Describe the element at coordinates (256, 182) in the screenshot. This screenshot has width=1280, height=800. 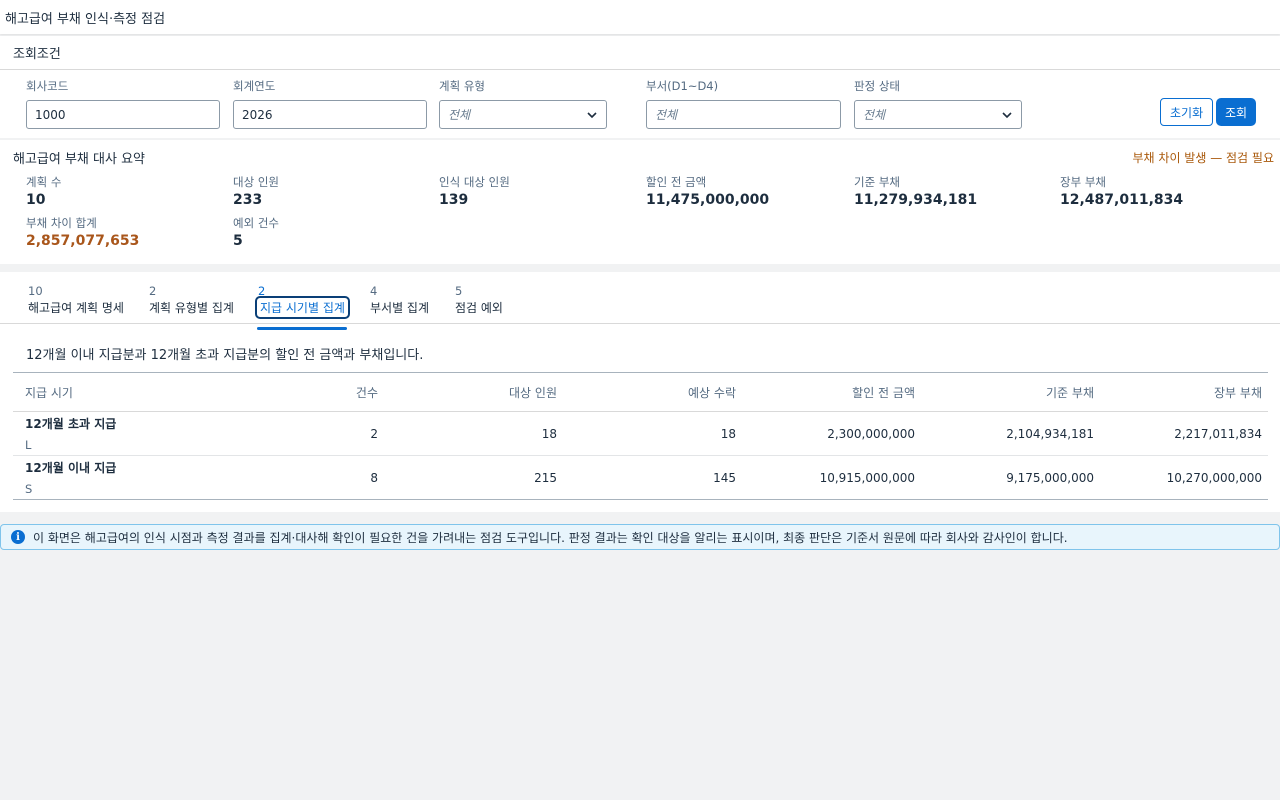
I see `kpi-label: 대상 인원` at that location.